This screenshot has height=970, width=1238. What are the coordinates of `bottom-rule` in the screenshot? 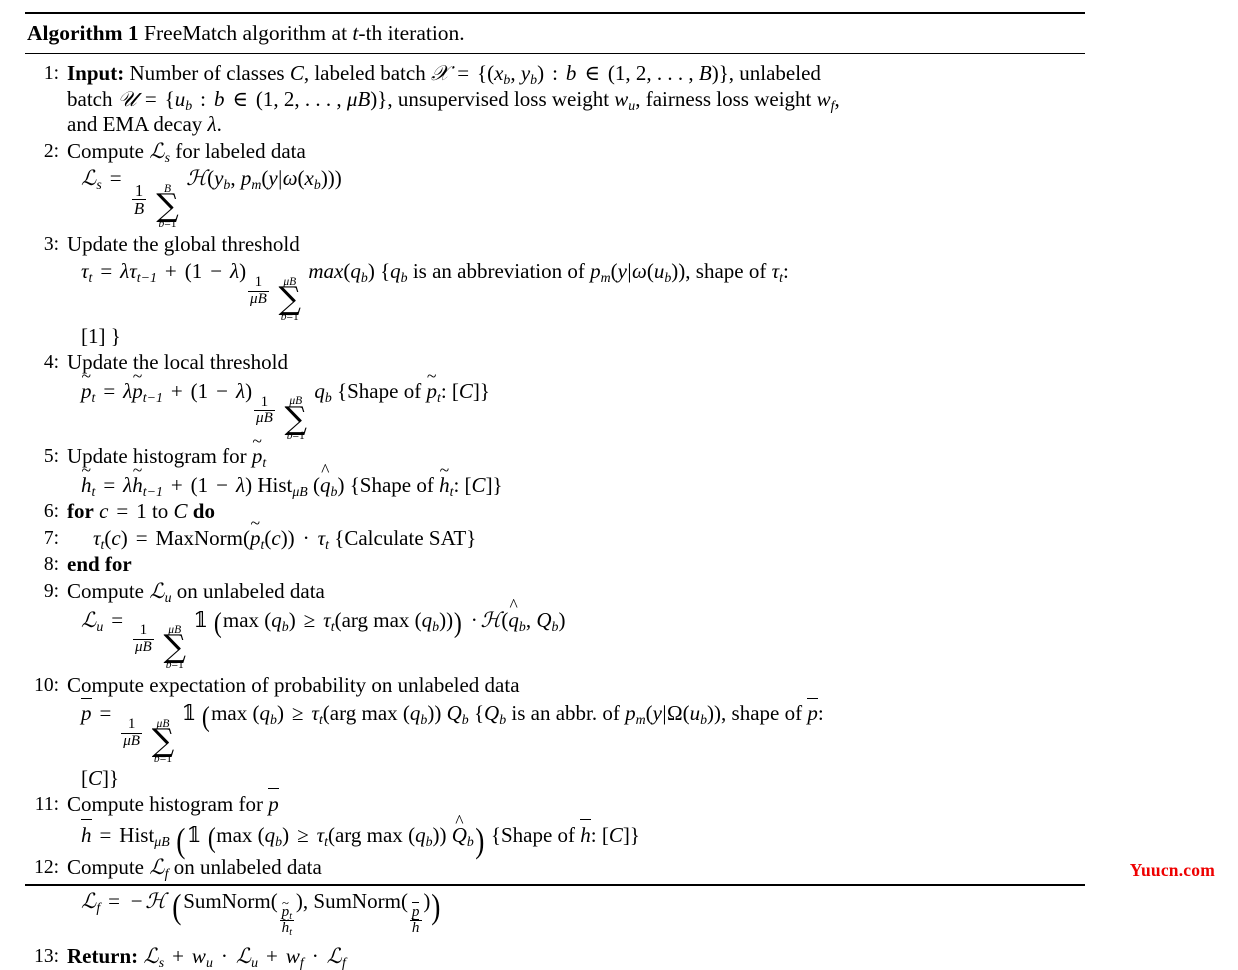 It's located at (555, 885).